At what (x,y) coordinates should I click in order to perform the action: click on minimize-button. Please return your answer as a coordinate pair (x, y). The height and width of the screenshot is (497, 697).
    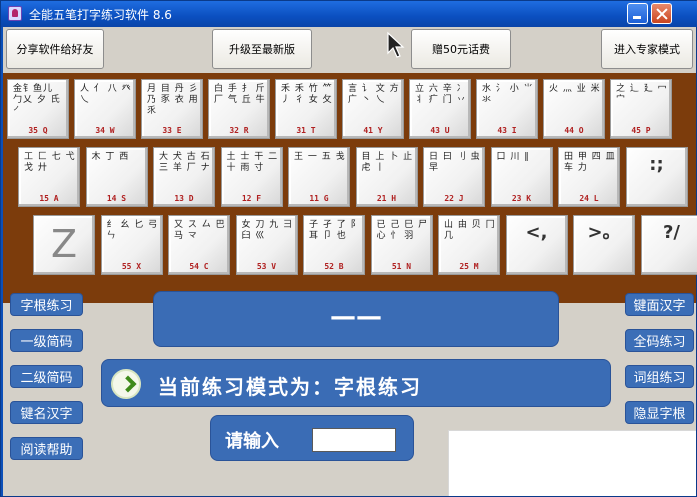
    Looking at the image, I should click on (637, 13).